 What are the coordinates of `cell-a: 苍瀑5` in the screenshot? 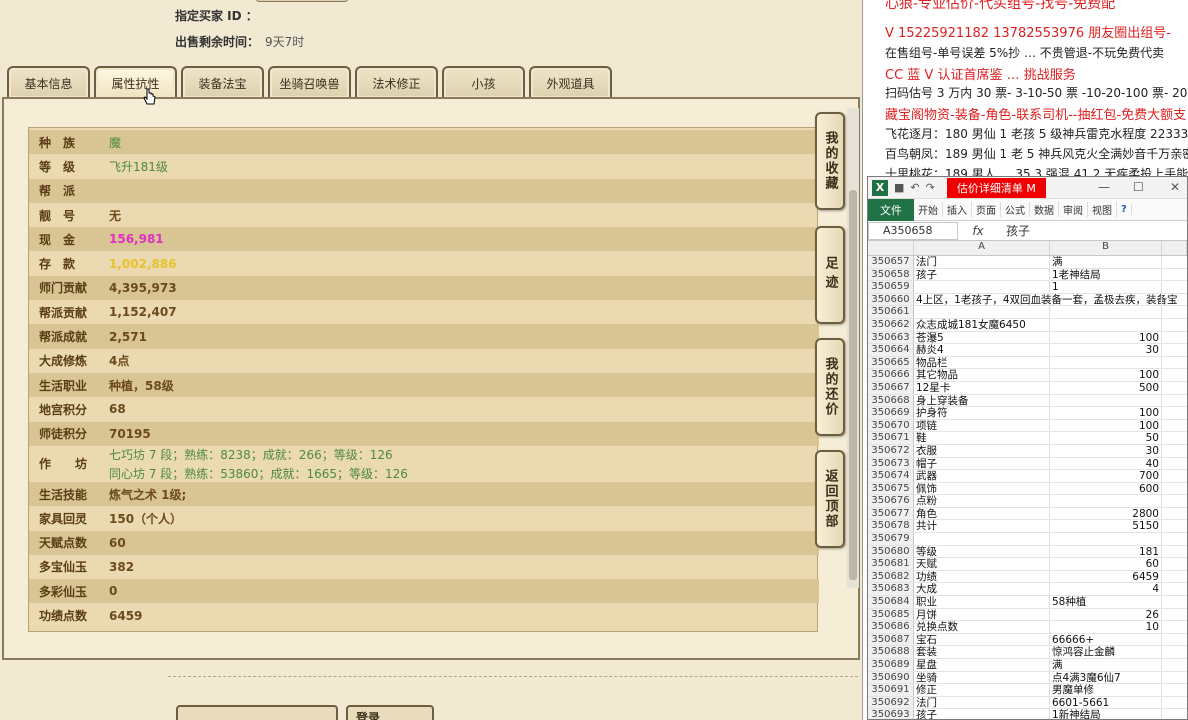 It's located at (982, 337).